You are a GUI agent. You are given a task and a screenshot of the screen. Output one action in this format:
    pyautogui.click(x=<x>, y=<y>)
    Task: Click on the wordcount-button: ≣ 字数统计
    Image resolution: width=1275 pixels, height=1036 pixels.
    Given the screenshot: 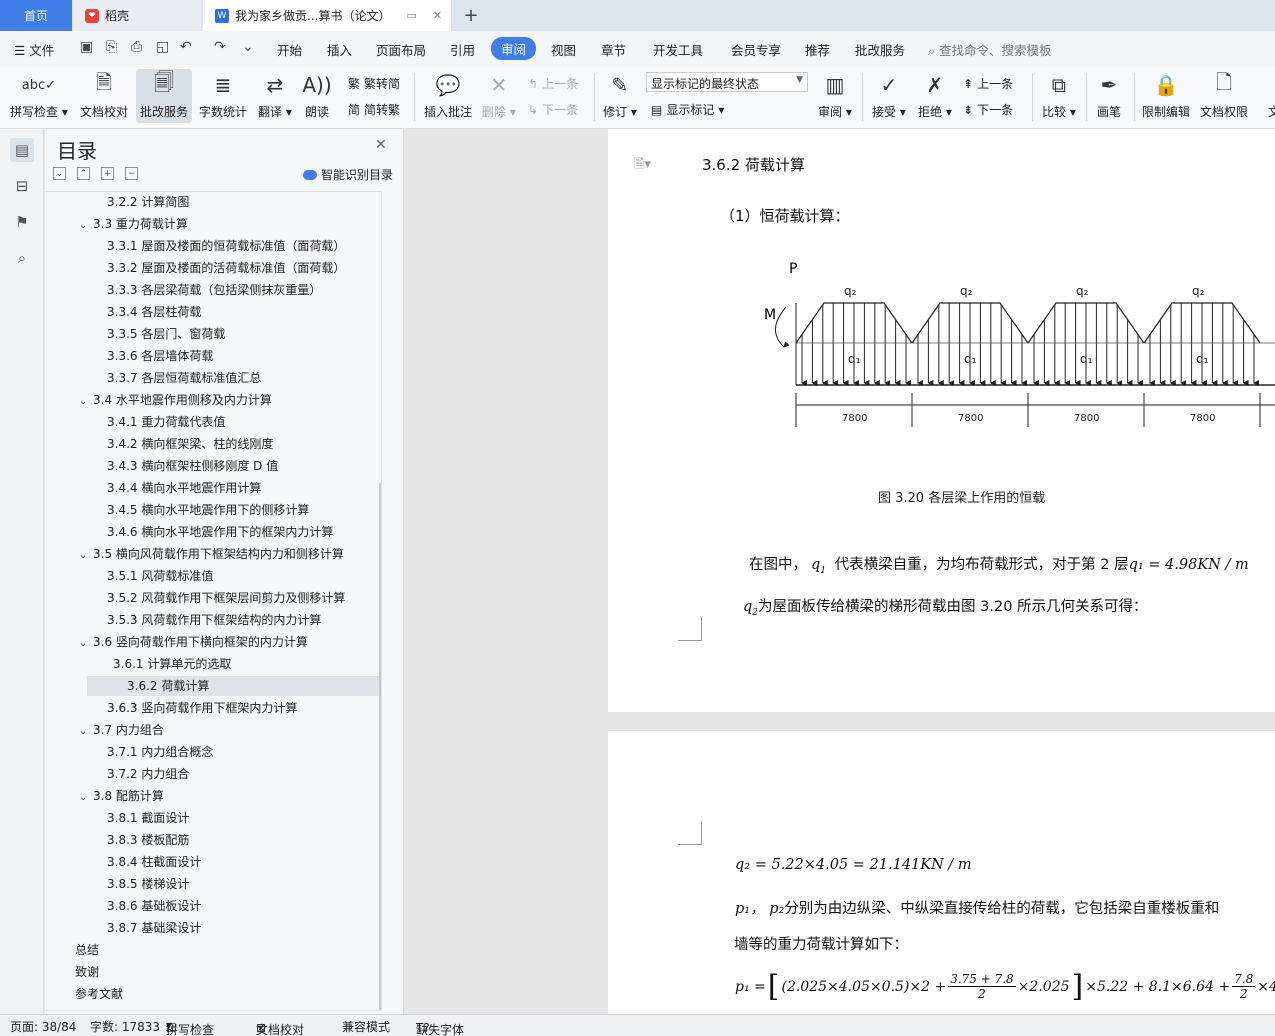 What is the action you would take?
    pyautogui.click(x=223, y=95)
    